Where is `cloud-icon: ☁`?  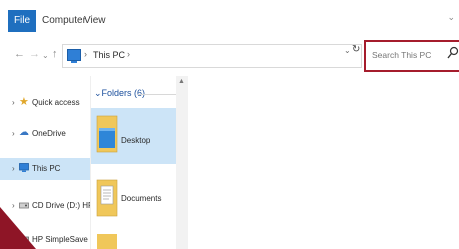
cloud-icon: ☁ is located at coordinates (24, 132).